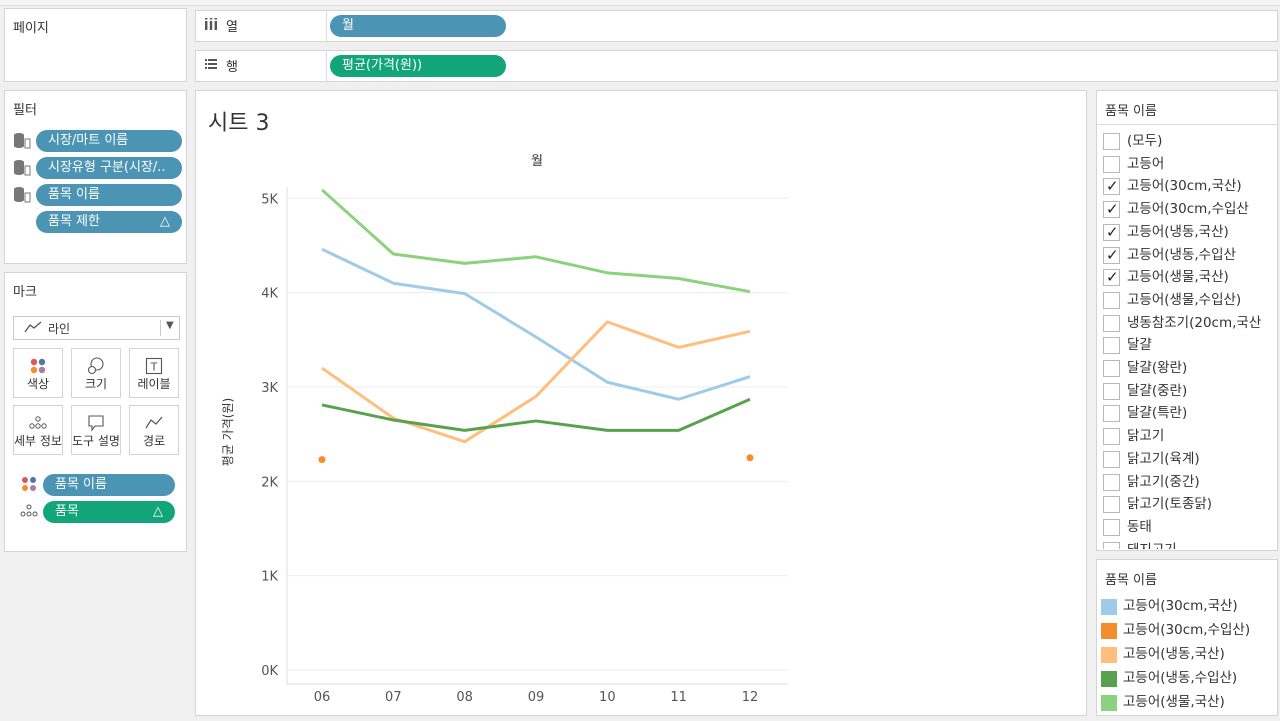 Image resolution: width=1280 pixels, height=721 pixels. I want to click on filter-item-label: 고등어, so click(1146, 163).